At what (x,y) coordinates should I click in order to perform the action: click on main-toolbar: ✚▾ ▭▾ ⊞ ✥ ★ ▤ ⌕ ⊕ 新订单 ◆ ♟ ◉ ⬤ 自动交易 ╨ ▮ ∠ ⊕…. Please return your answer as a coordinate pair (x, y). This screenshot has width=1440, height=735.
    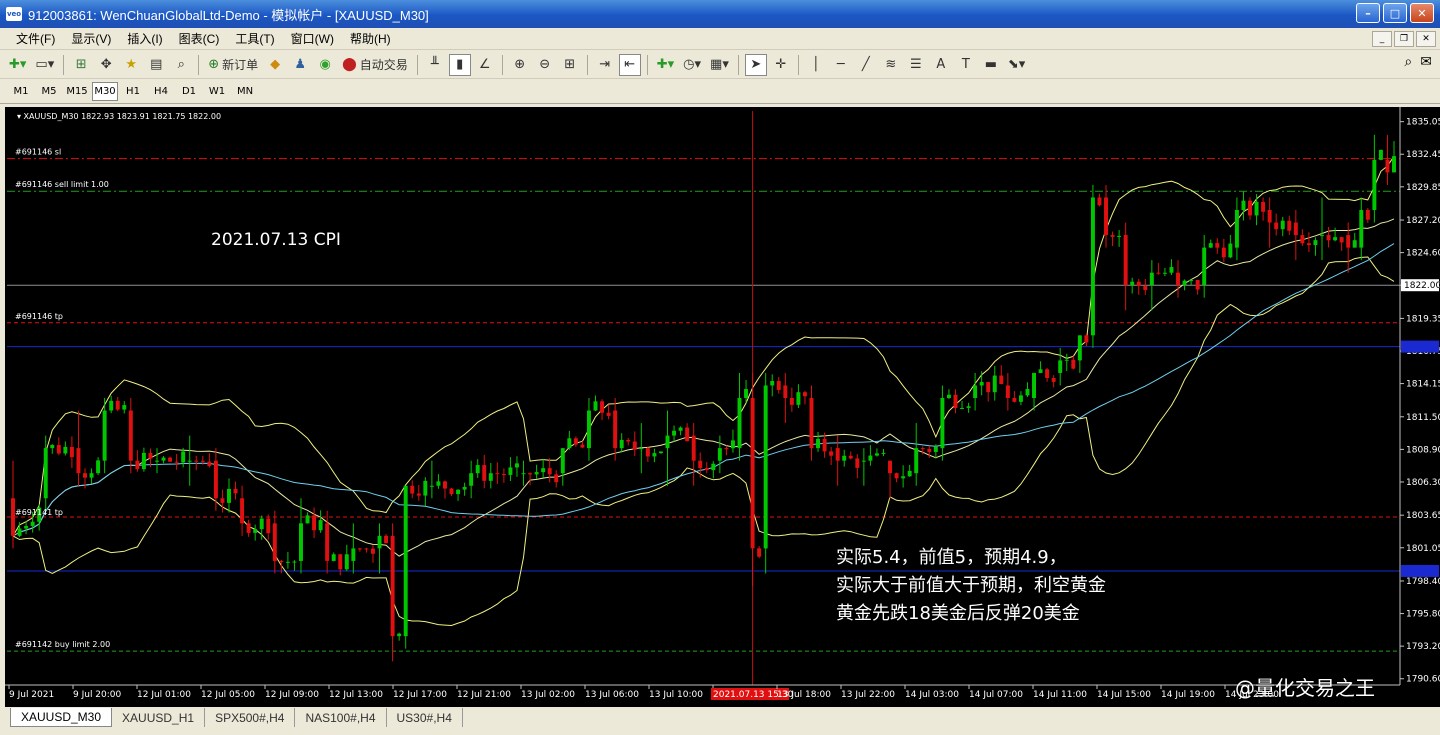
    Looking at the image, I should click on (720, 65).